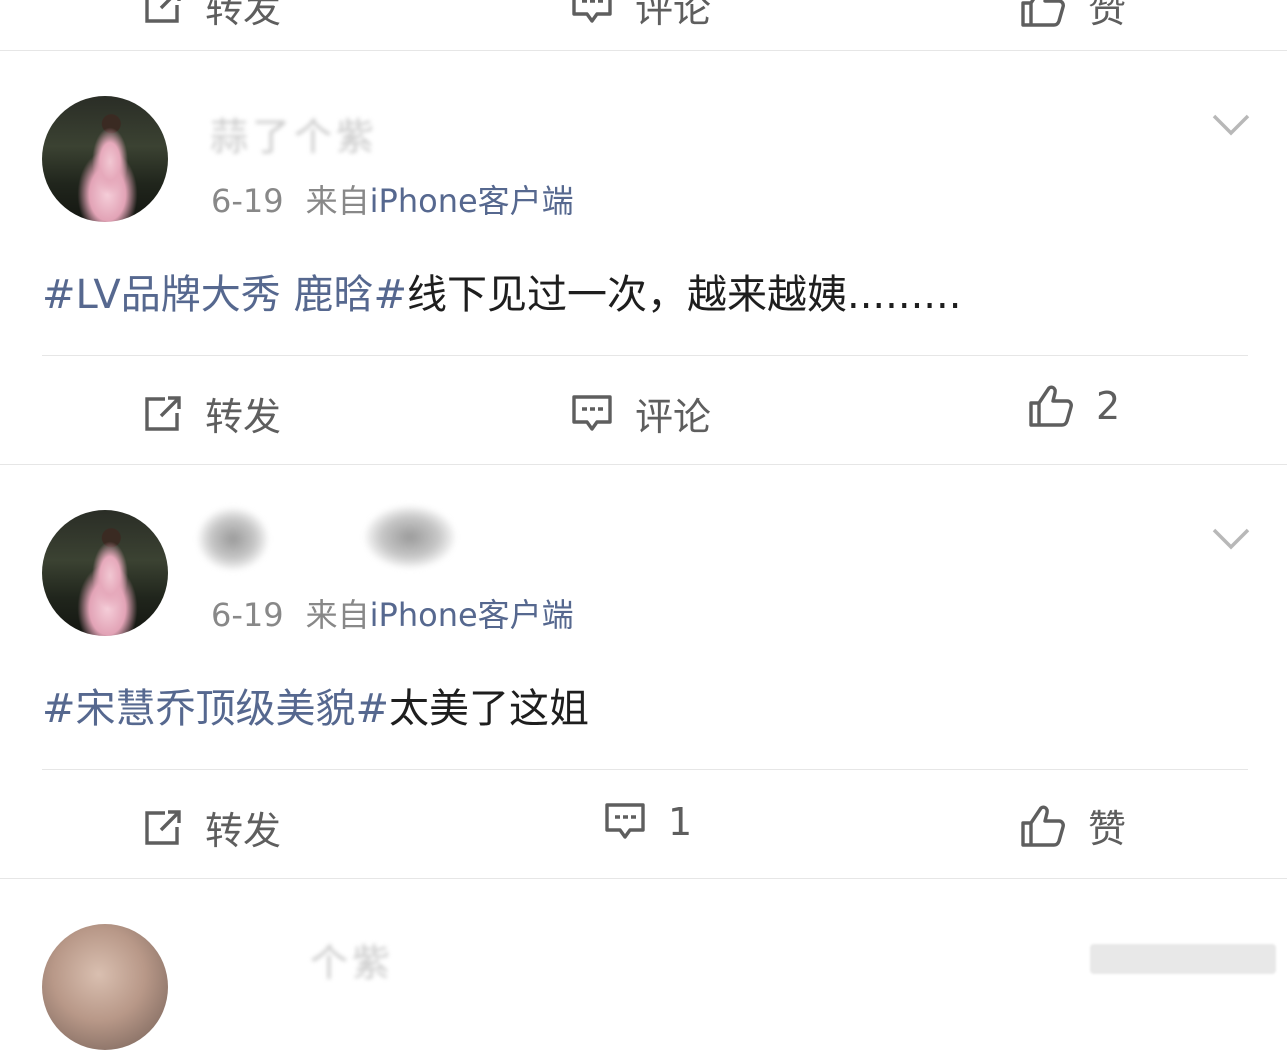 This screenshot has height=1050, width=1287. Describe the element at coordinates (215, 709) in the screenshot. I see `hashtag-link: #宋慧乔顶级美貌#` at that location.